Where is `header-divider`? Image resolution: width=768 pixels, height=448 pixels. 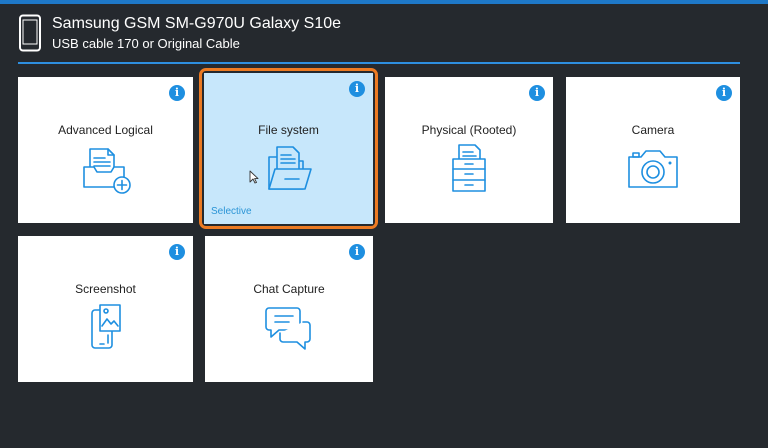
header-divider is located at coordinates (379, 63).